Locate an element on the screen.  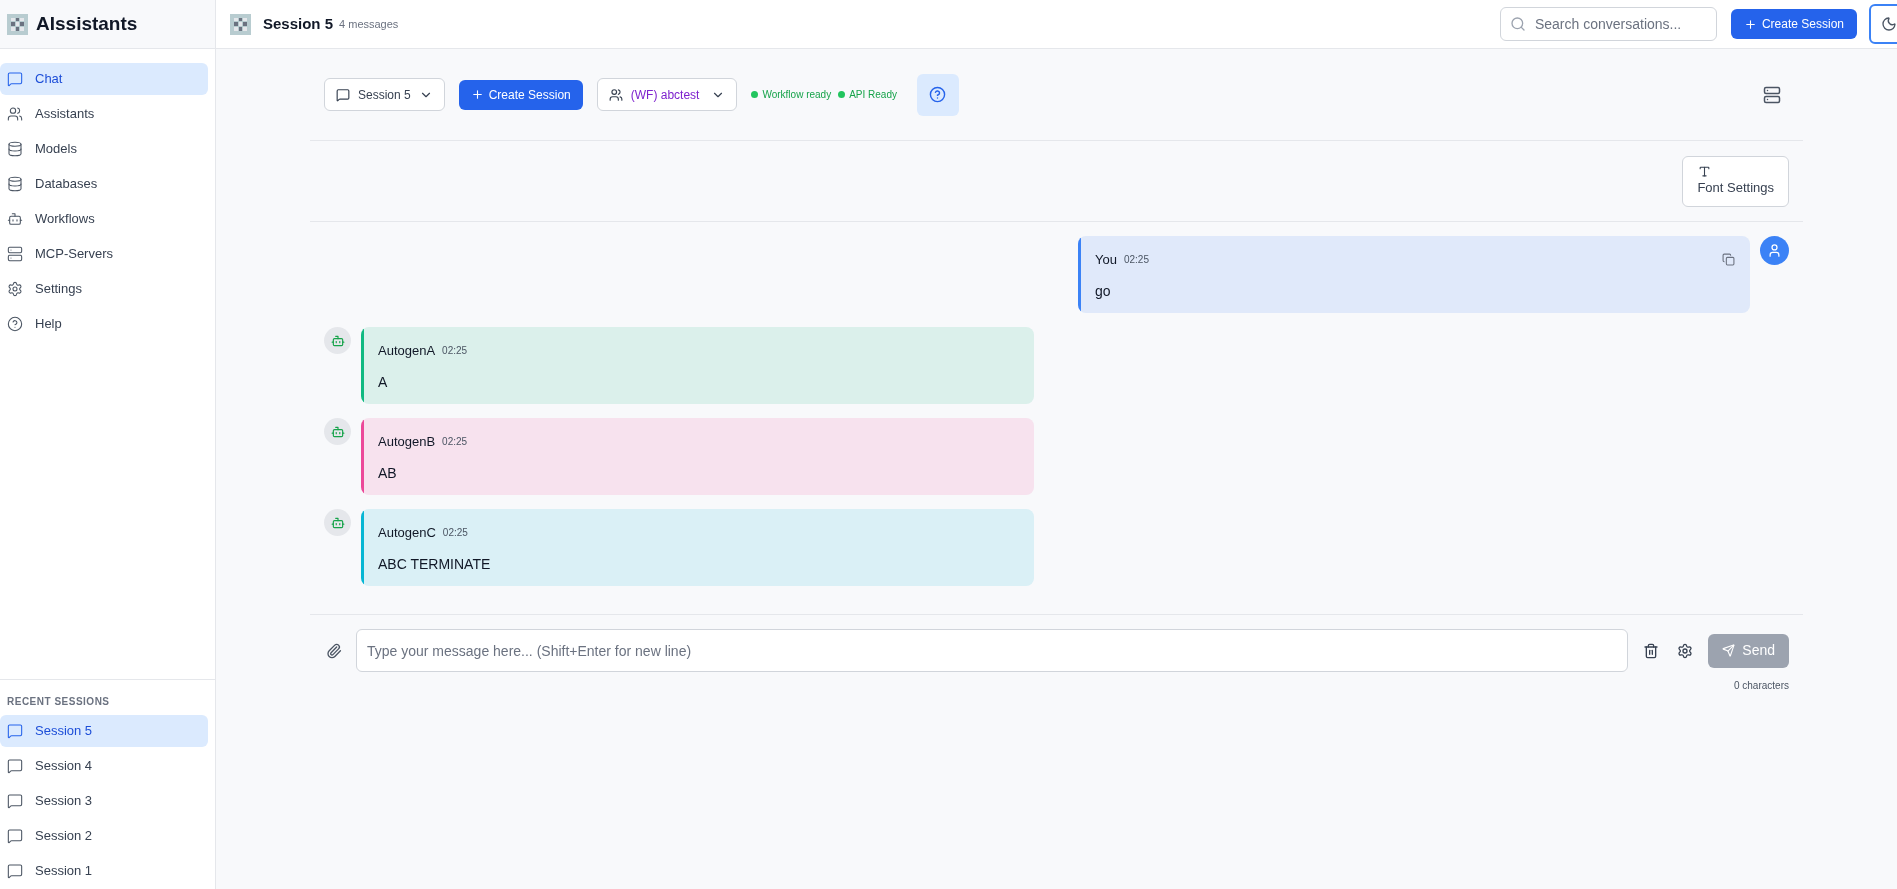
sidebar-item: MCP-Servers is located at coordinates (104, 254).